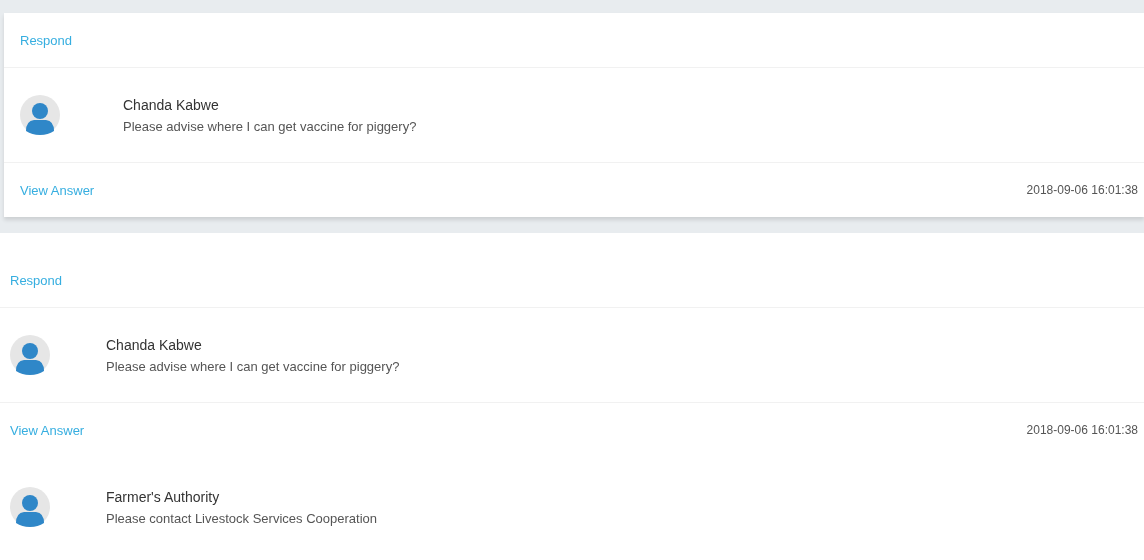  I want to click on answer-text: Please contact Livestock Services Cooperation, so click(241, 518).